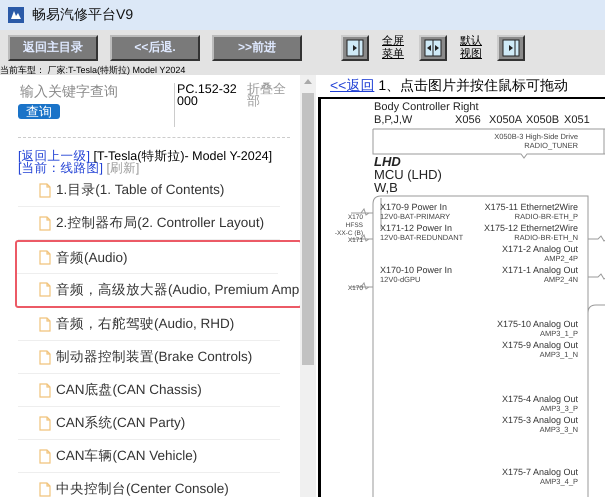 The height and width of the screenshot is (497, 605). Describe the element at coordinates (154, 357) in the screenshot. I see `tree-item-label: 制动器控制装置(Brake Controls)` at that location.